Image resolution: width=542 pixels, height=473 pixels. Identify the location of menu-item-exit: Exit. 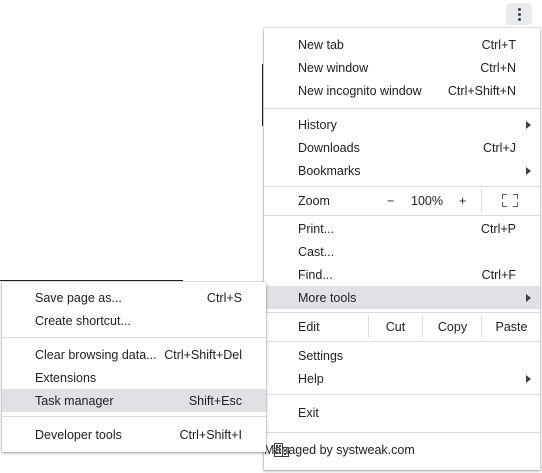
(402, 412).